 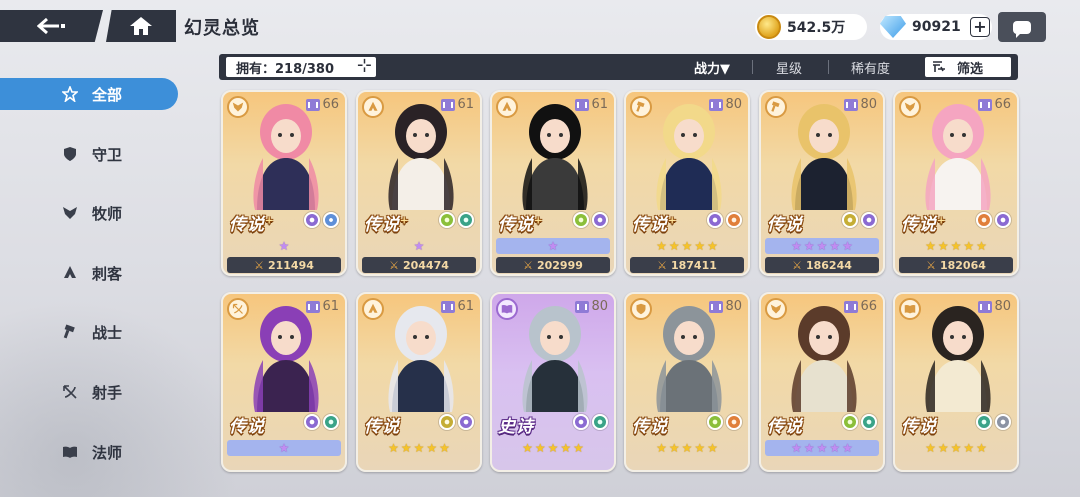 I want to click on filter-icon, so click(x=939, y=66).